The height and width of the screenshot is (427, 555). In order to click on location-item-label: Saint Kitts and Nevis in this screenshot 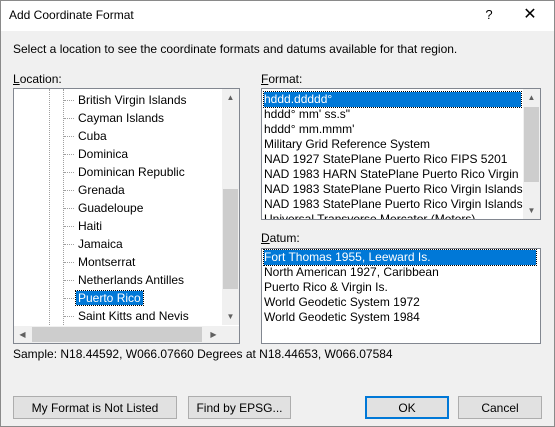, I will do `click(133, 316)`.